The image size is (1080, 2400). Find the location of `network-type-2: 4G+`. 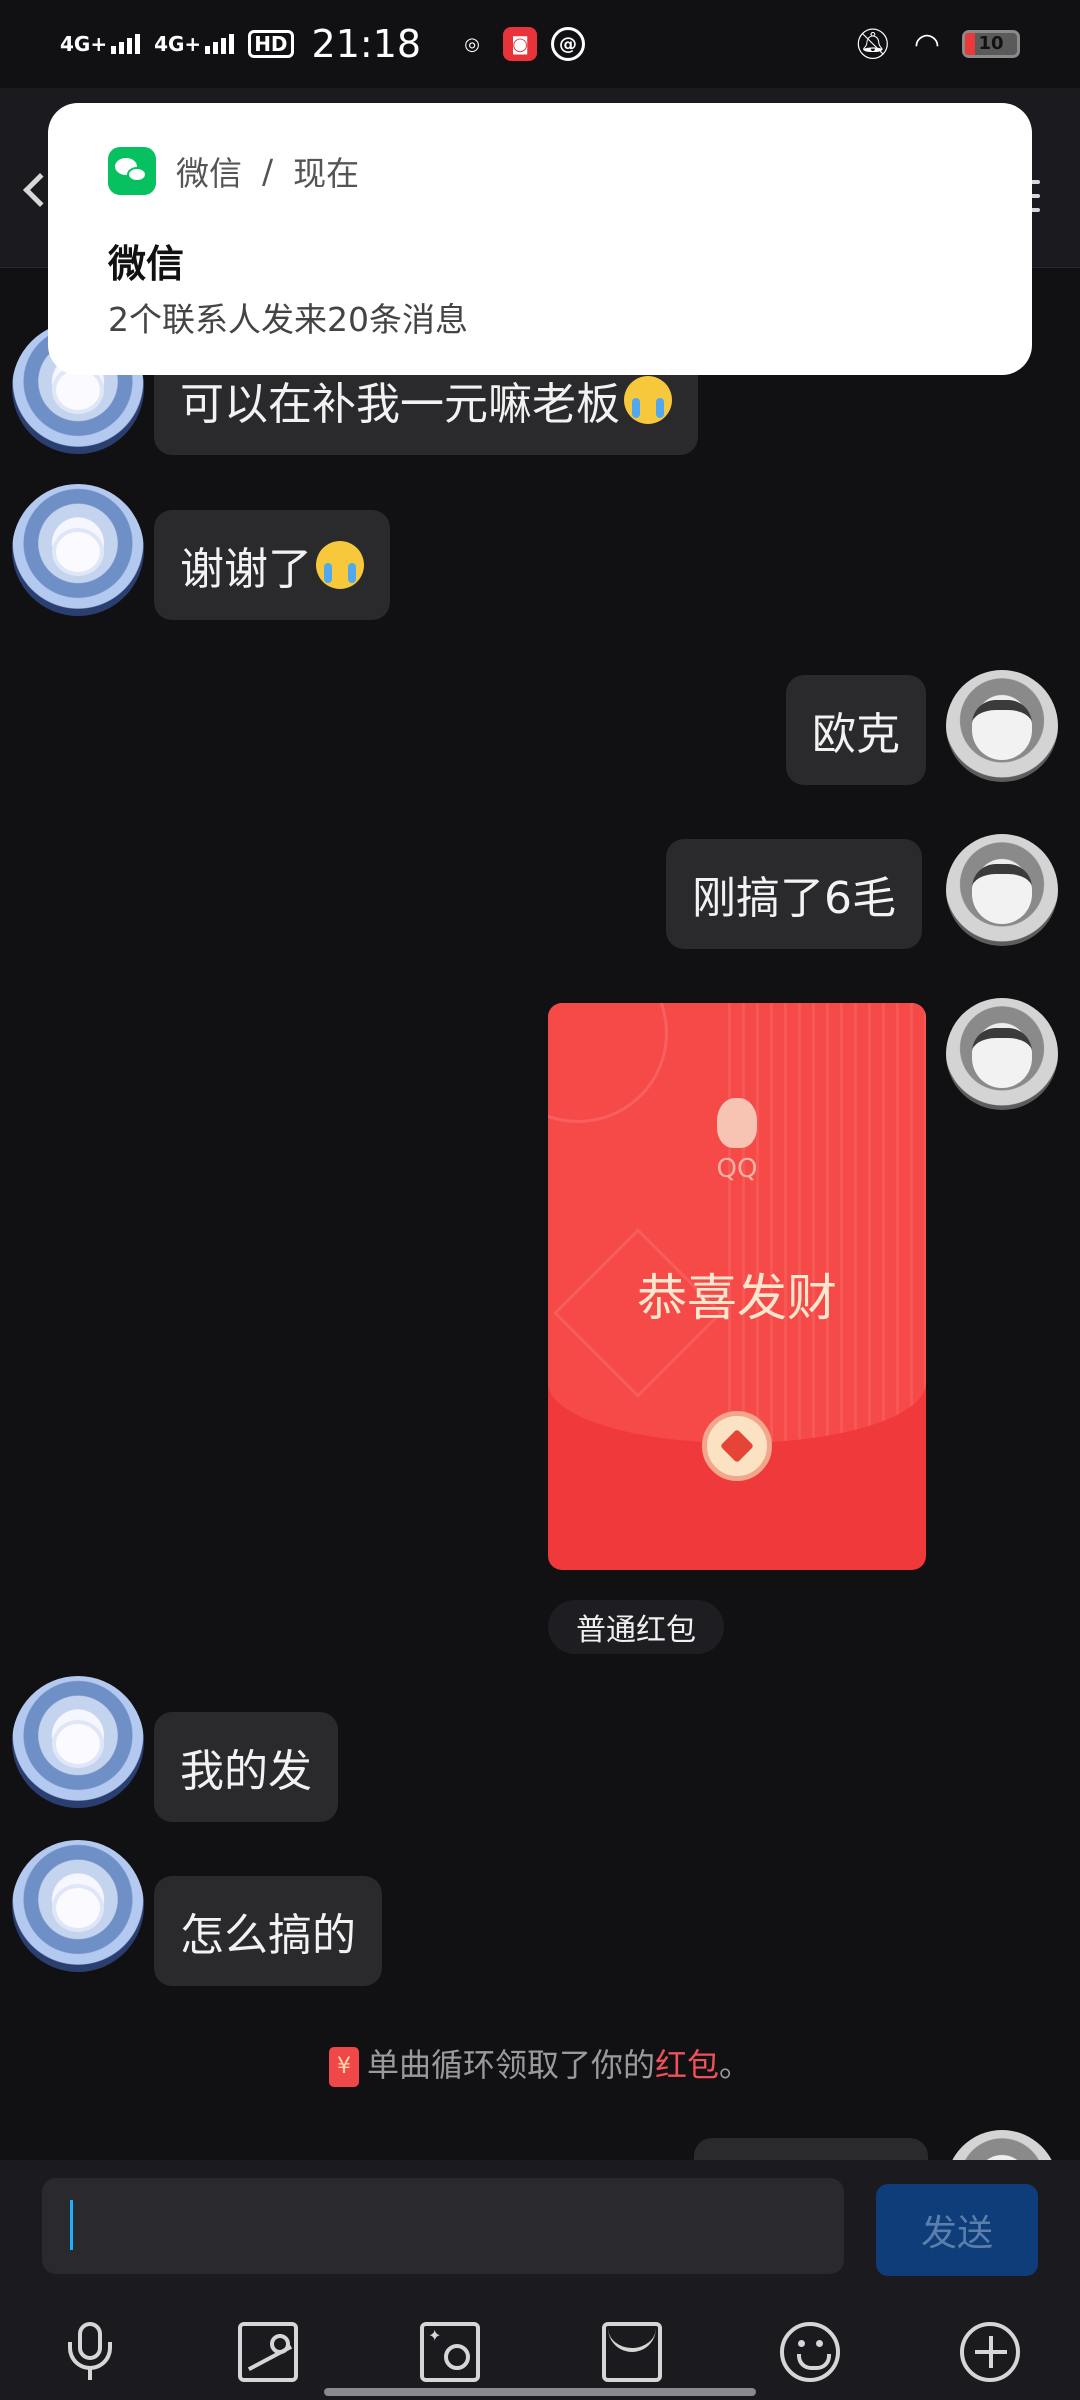

network-type-2: 4G+ is located at coordinates (178, 44).